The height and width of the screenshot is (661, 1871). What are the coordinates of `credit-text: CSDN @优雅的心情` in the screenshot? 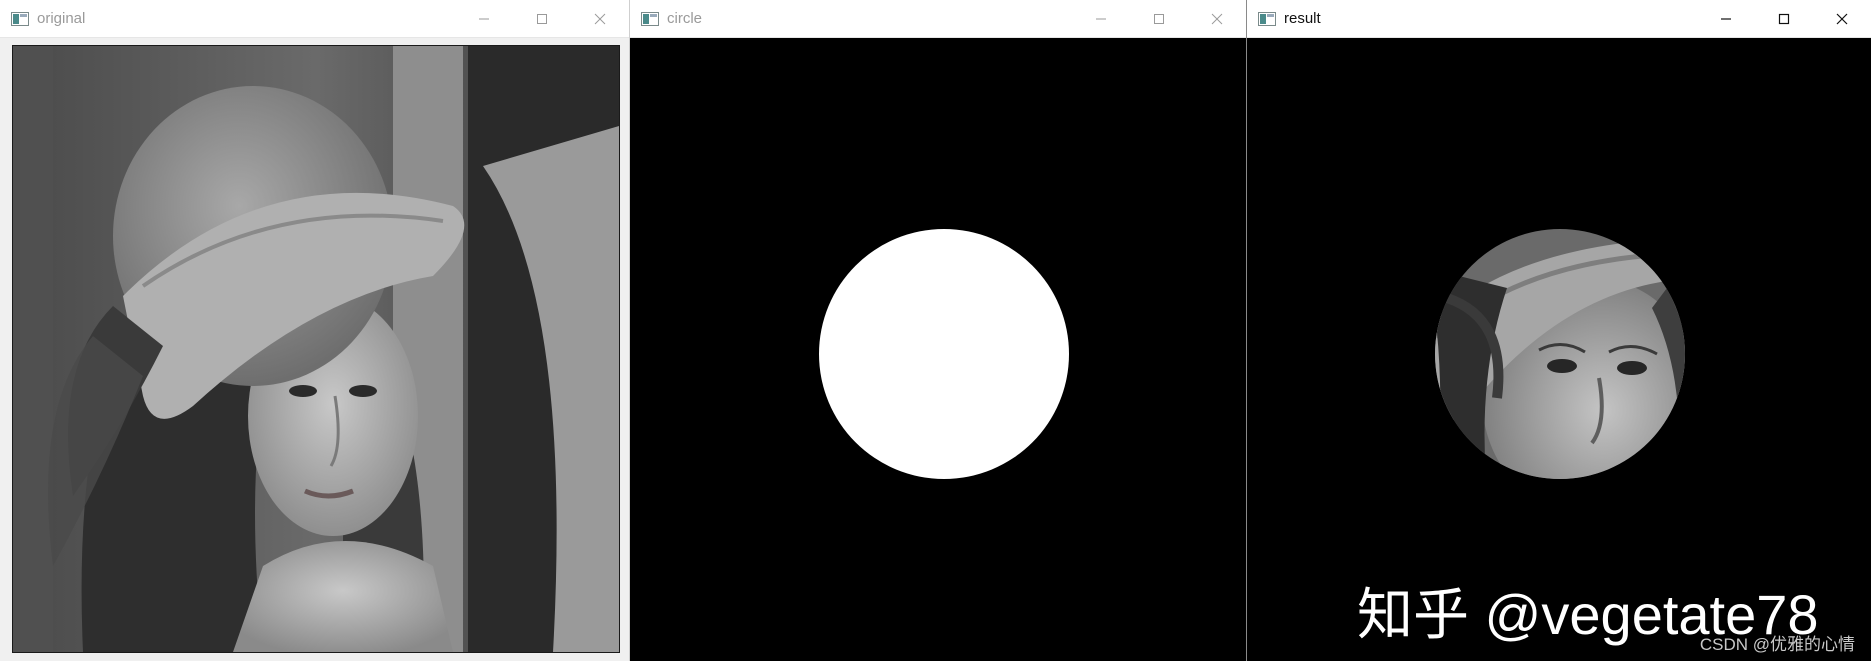 It's located at (1777, 644).